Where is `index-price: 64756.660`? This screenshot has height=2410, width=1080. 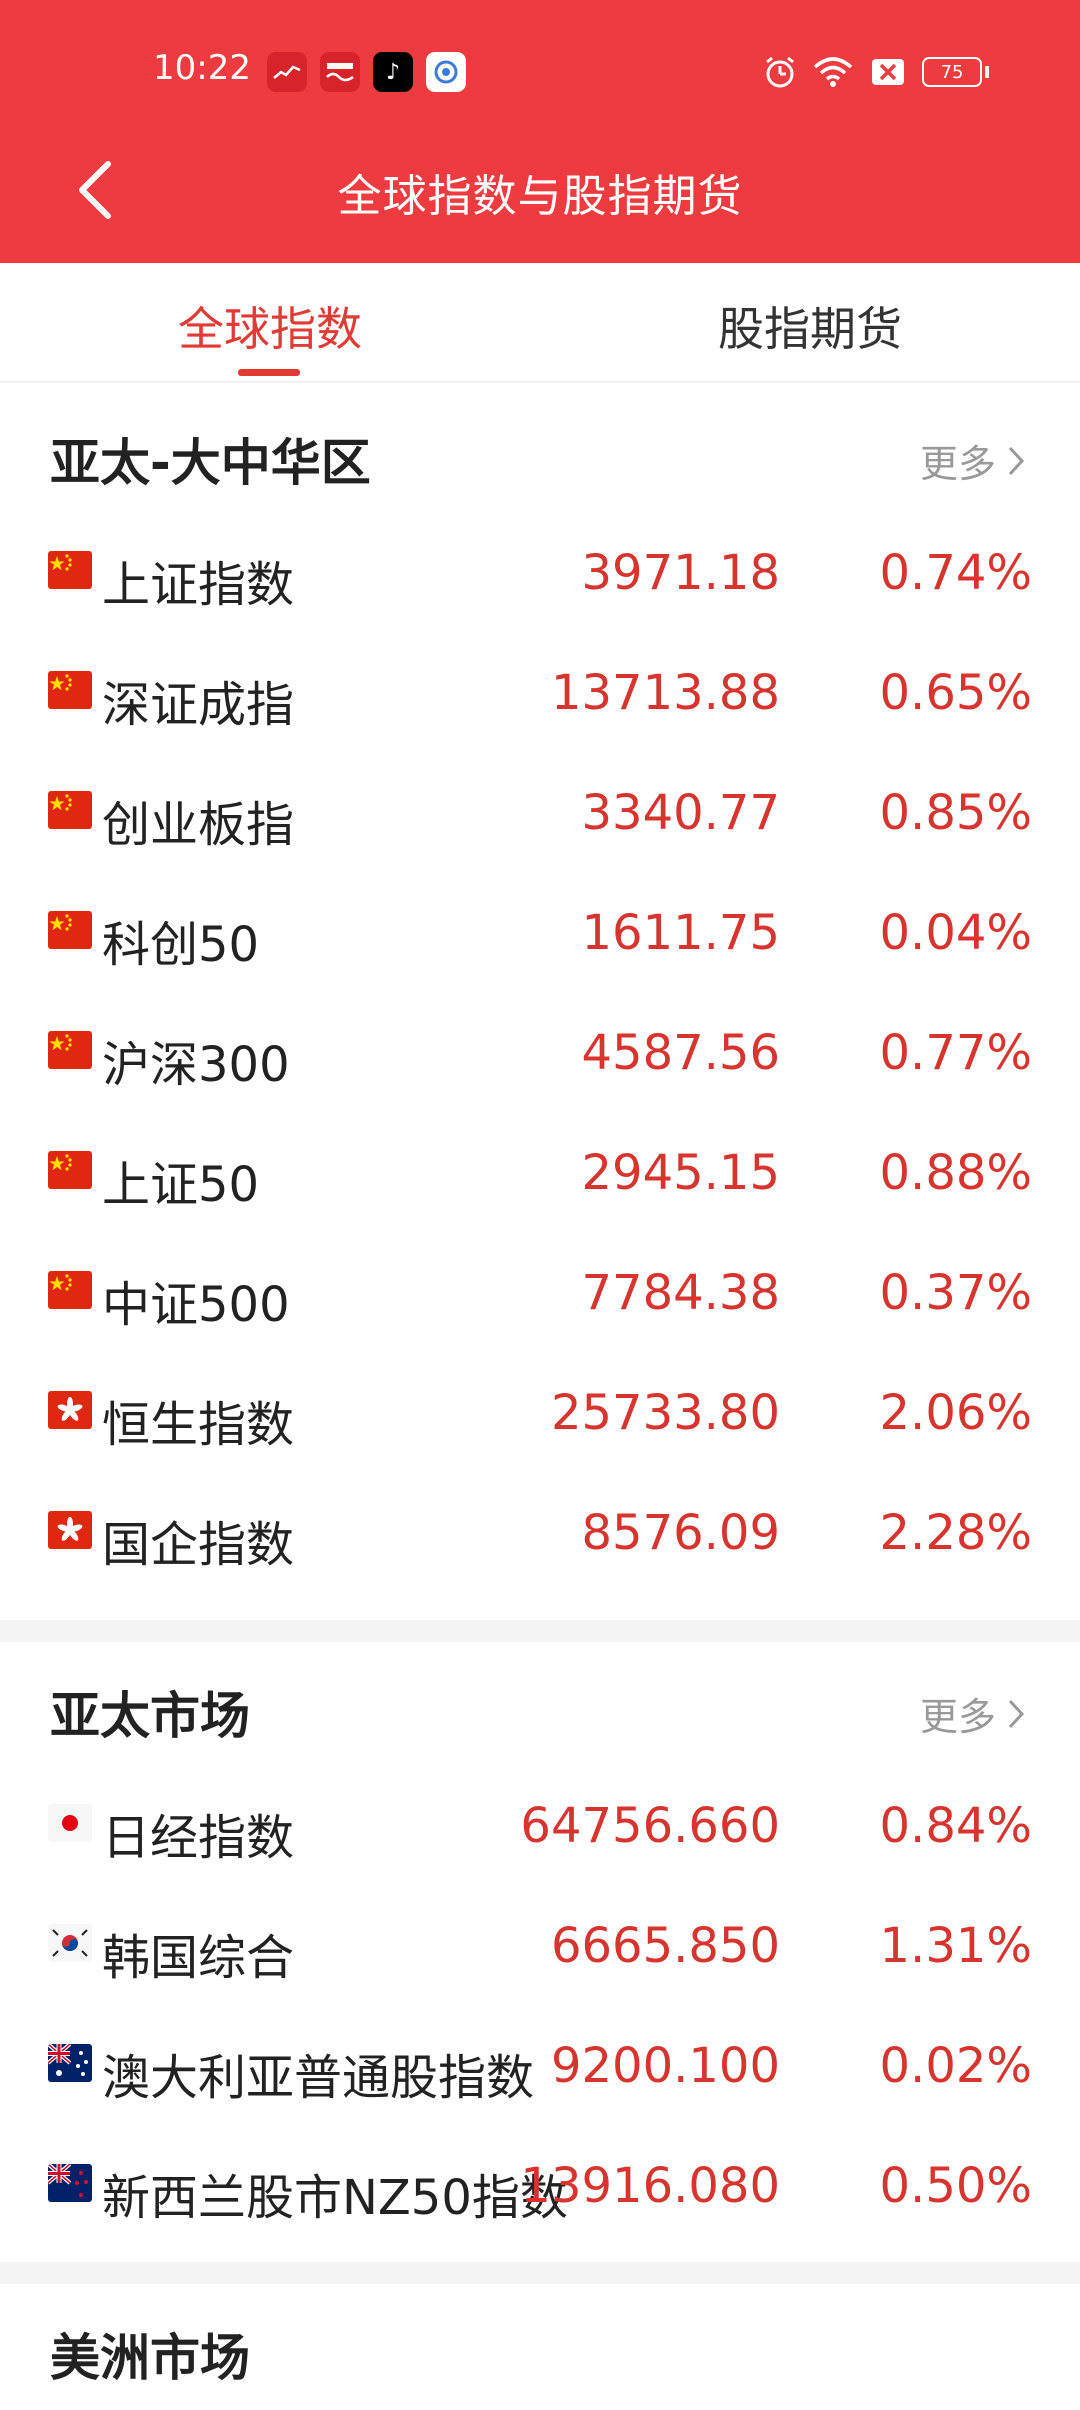 index-price: 64756.660 is located at coordinates (650, 1826).